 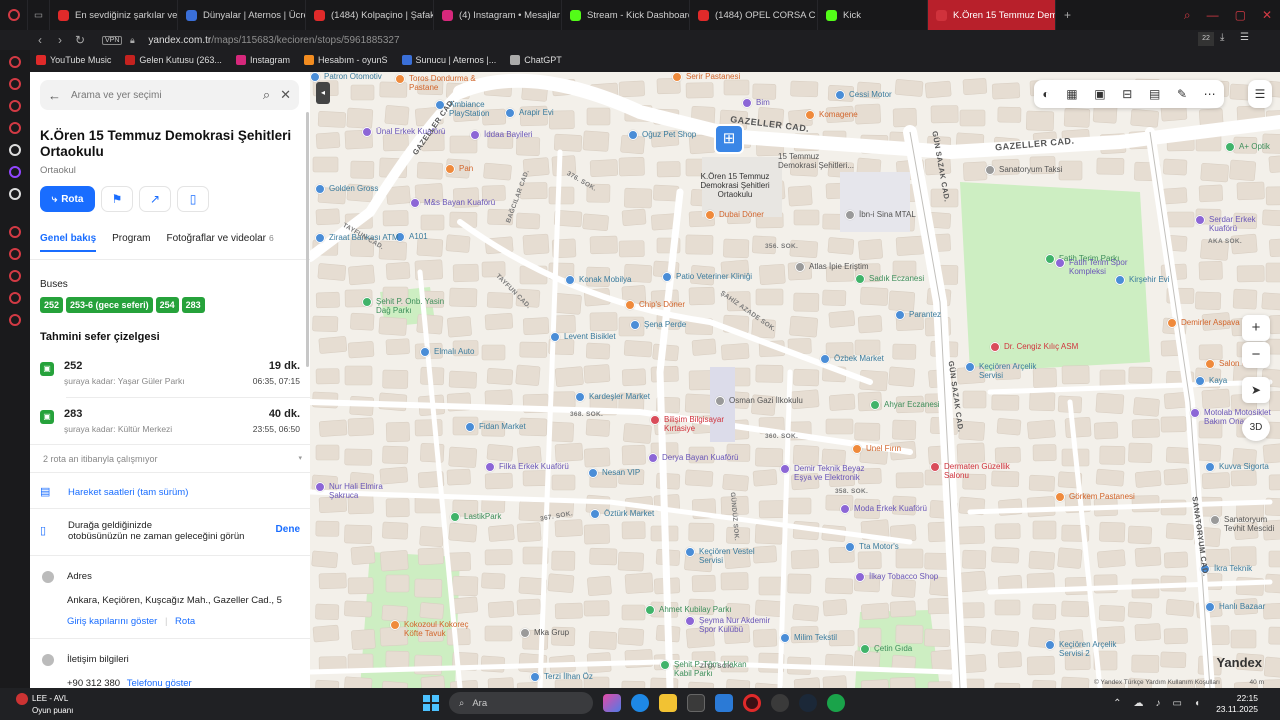 What do you see at coordinates (752, 703) in the screenshot?
I see `opera-gx-icon` at bounding box center [752, 703].